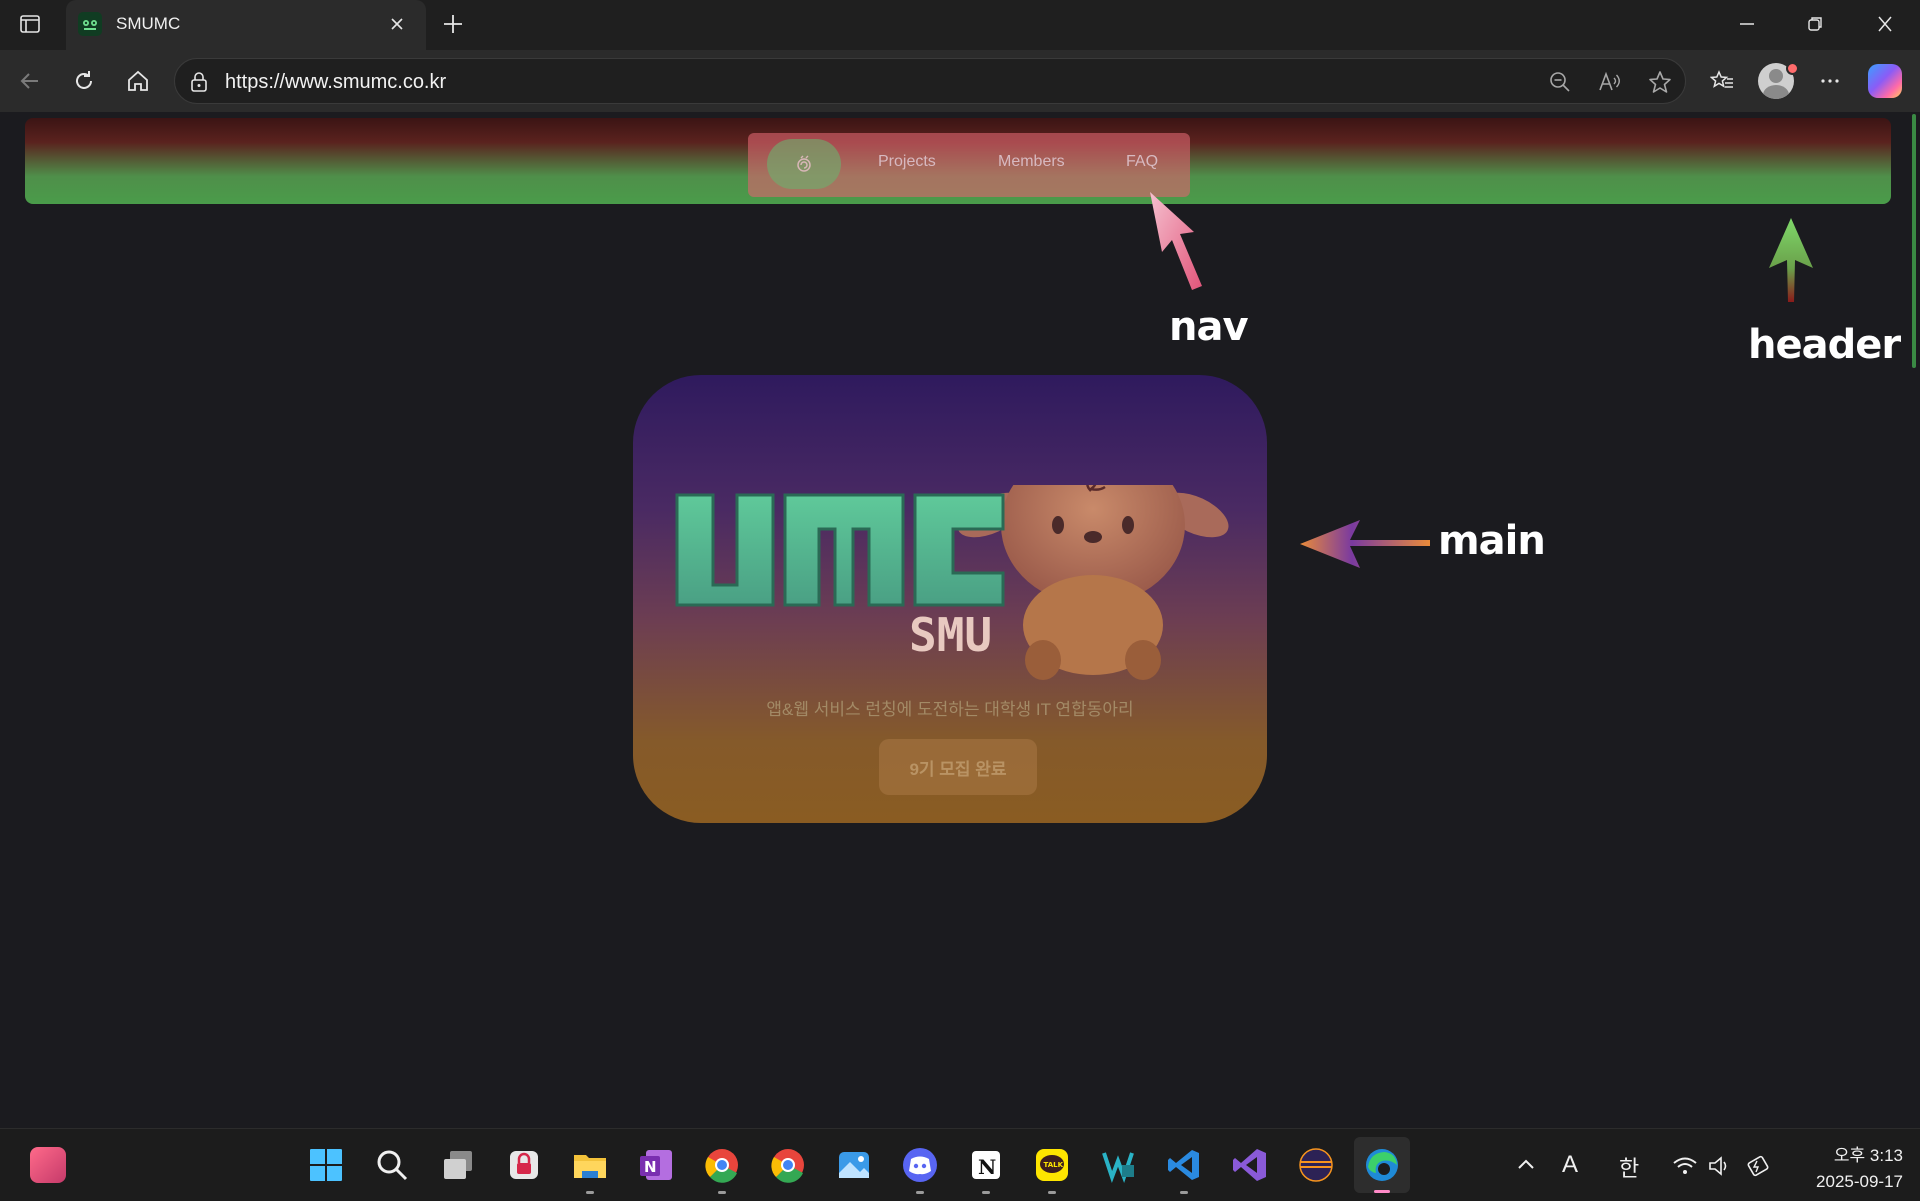  What do you see at coordinates (90, 24) in the screenshot?
I see `smumc-favicon-icon` at bounding box center [90, 24].